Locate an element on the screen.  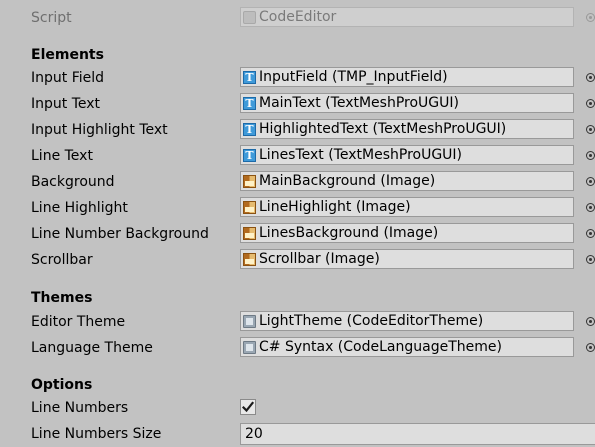
field-label: Background is located at coordinates (73, 182).